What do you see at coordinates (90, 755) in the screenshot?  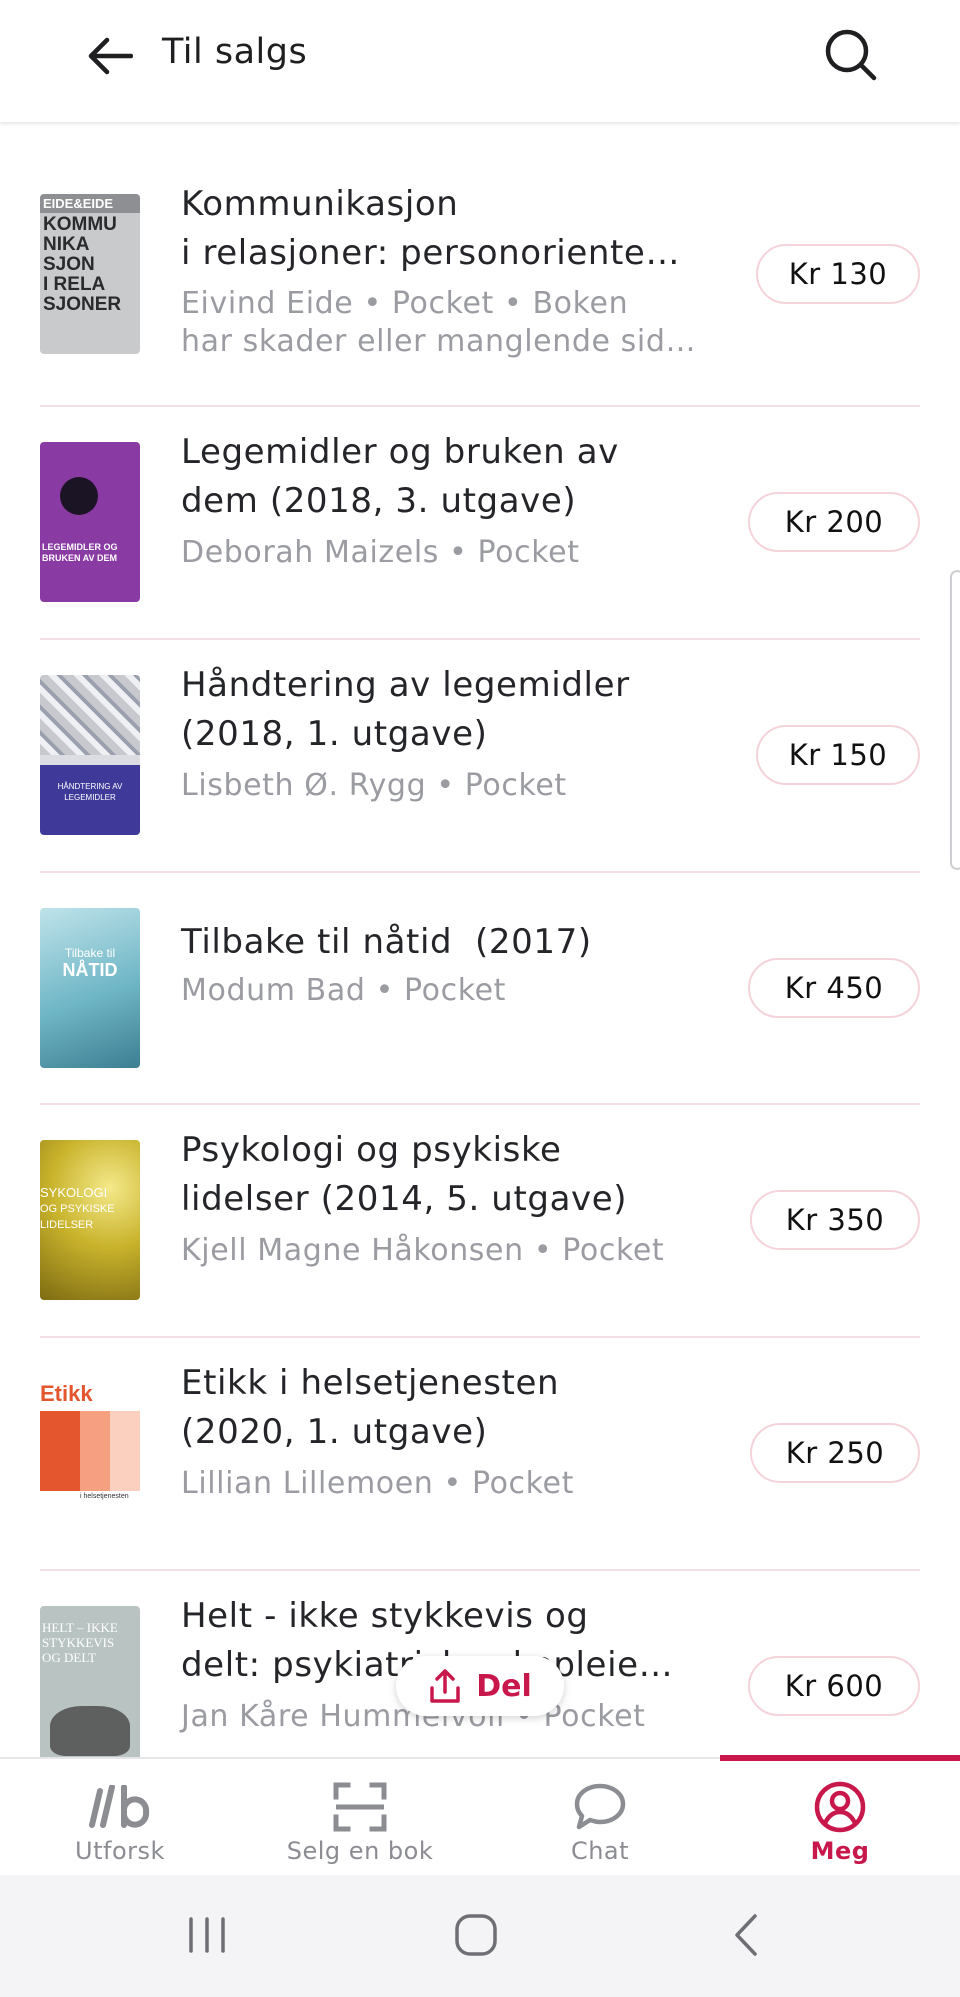 I see `book-cover: HÅNDTERING AV LEGEMIDLER` at bounding box center [90, 755].